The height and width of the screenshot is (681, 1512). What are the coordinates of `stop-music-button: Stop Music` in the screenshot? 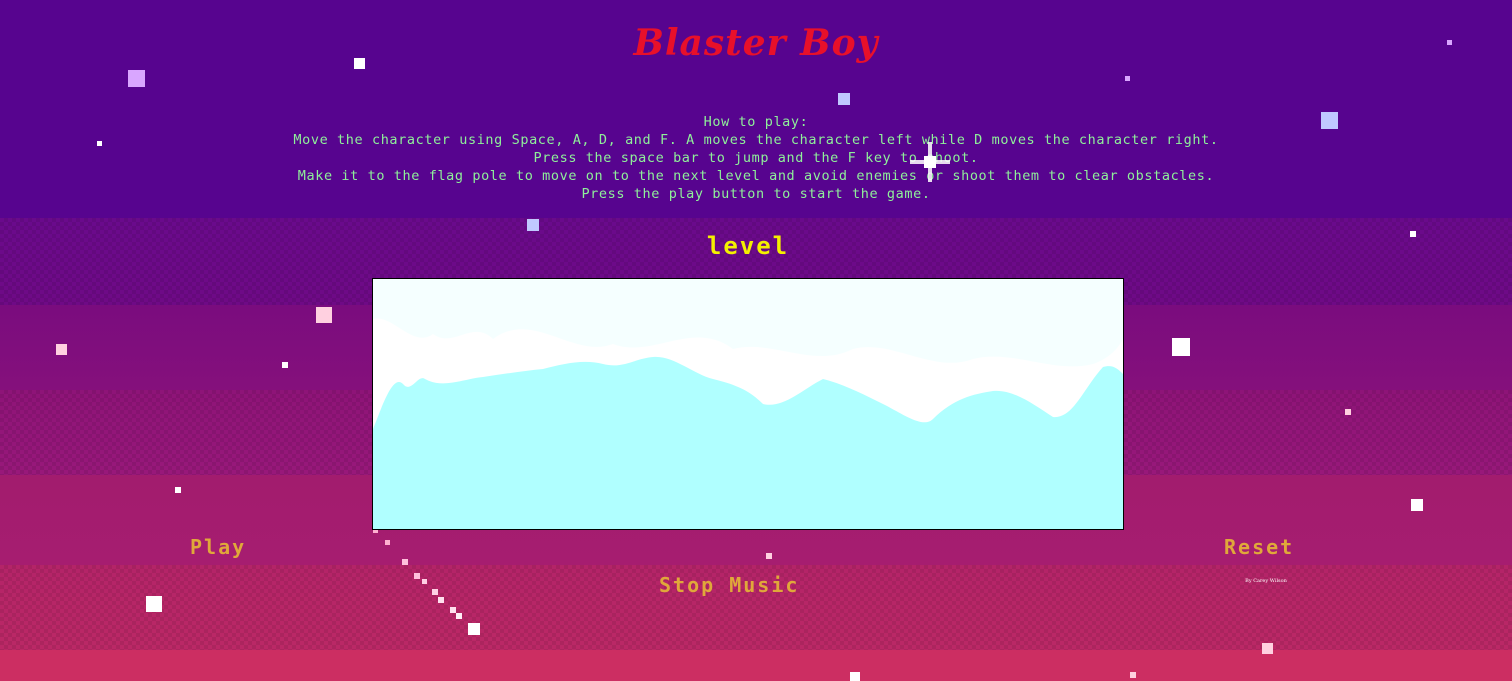 It's located at (729, 585).